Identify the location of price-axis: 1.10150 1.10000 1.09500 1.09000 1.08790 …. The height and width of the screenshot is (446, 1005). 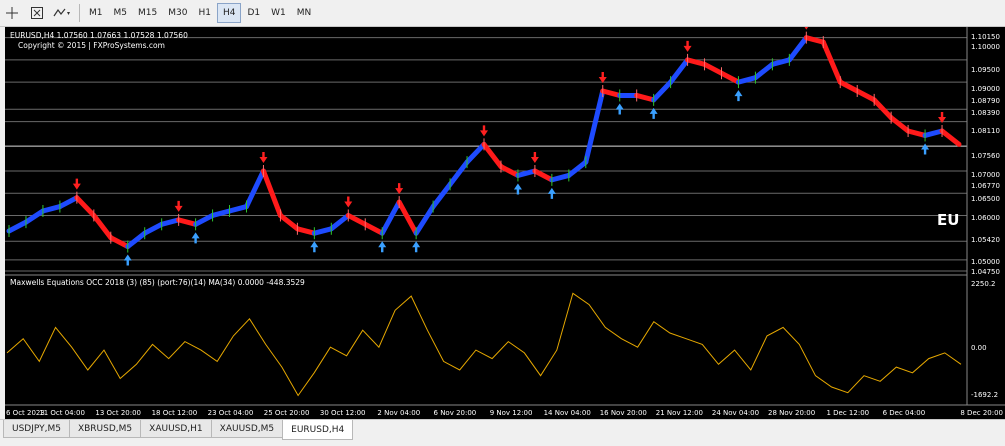
(985, 154).